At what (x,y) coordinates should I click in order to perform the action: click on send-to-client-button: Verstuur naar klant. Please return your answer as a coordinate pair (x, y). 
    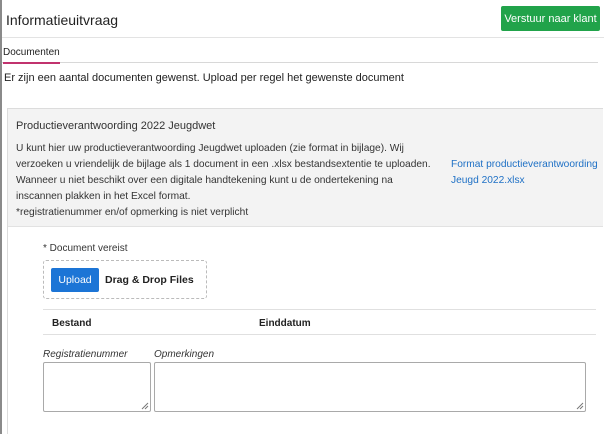
    Looking at the image, I should click on (550, 18).